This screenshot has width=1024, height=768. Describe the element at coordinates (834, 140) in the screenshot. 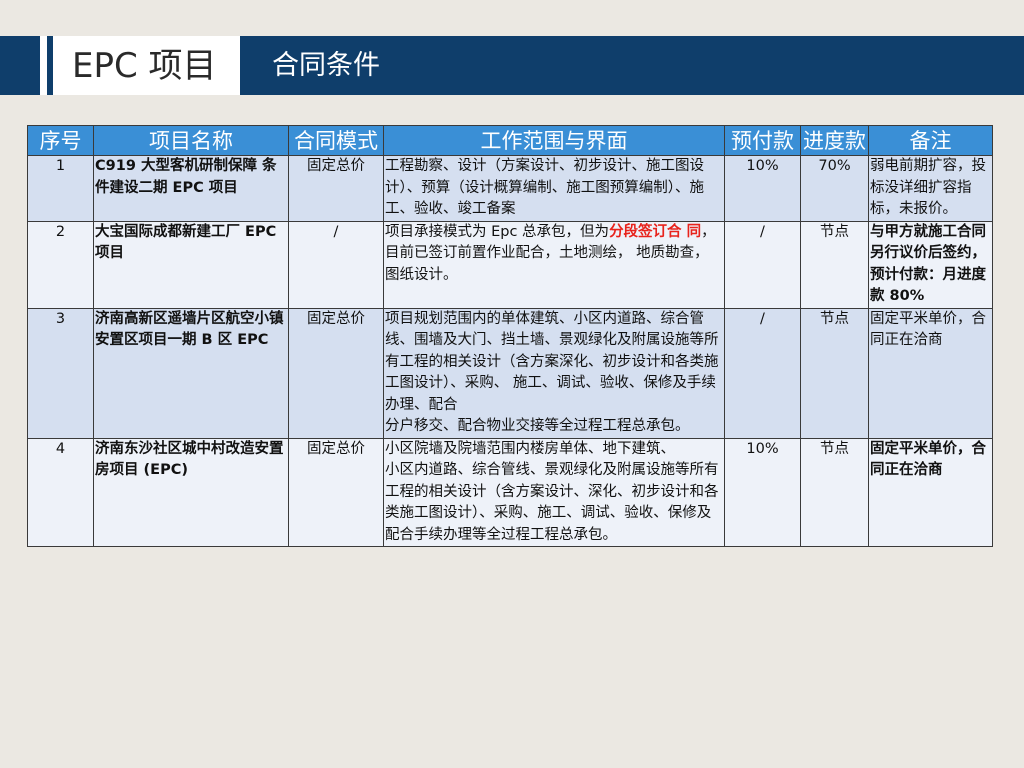

I see `col-header-progress: 进度款` at that location.